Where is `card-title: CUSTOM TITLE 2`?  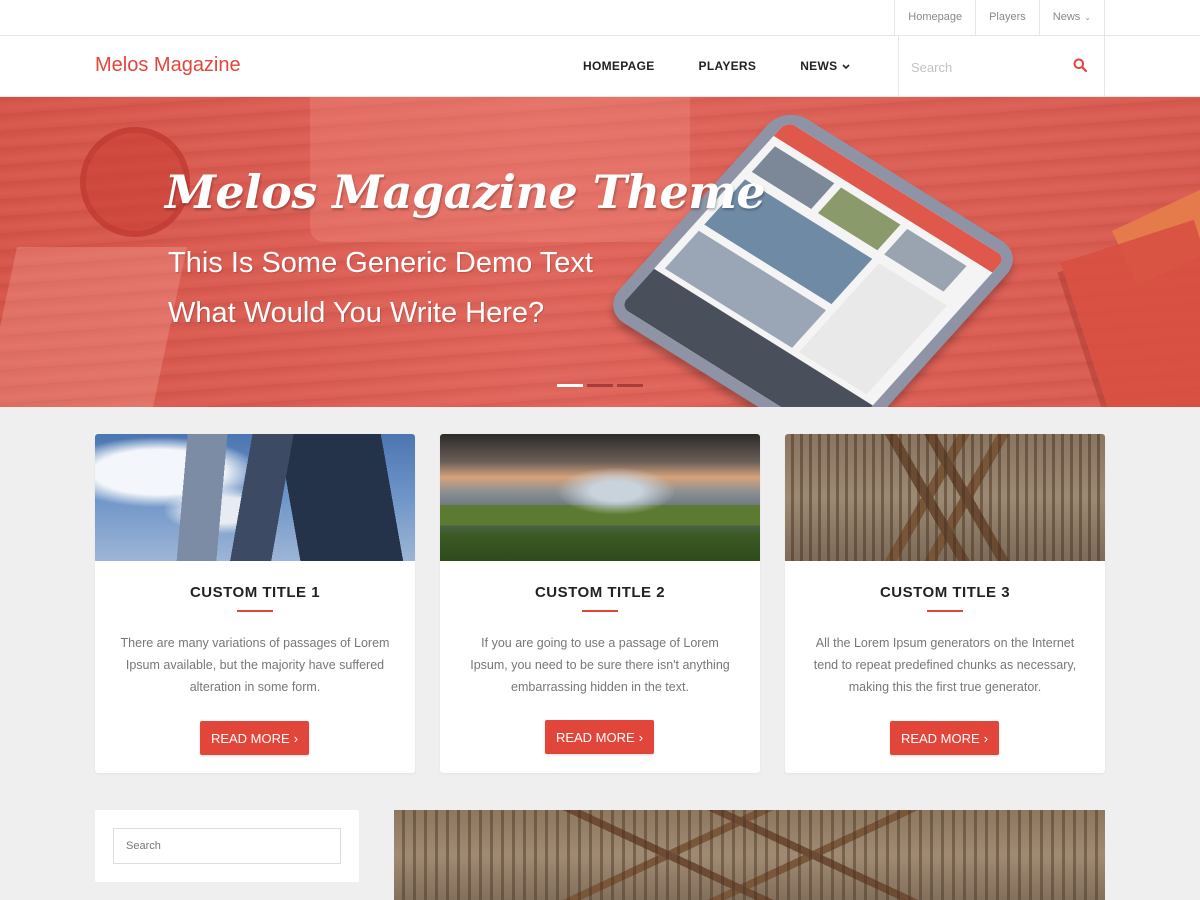 card-title: CUSTOM TITLE 2 is located at coordinates (600, 592).